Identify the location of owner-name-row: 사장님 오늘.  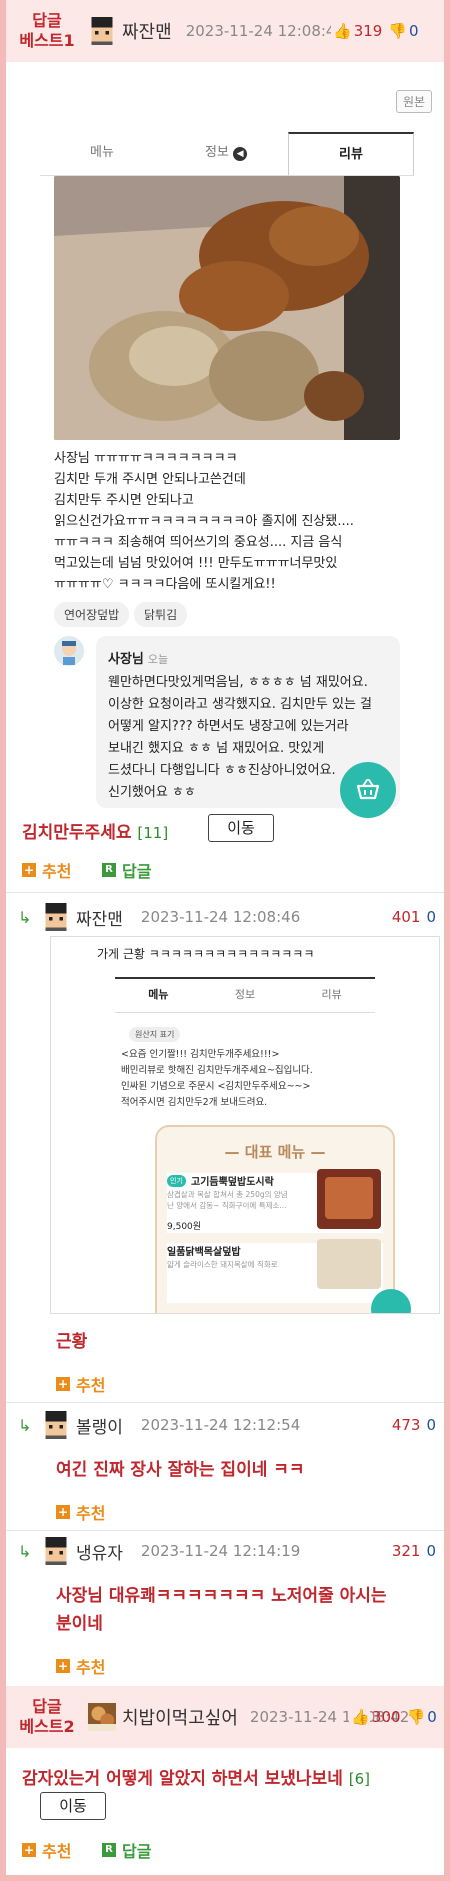
(138, 657).